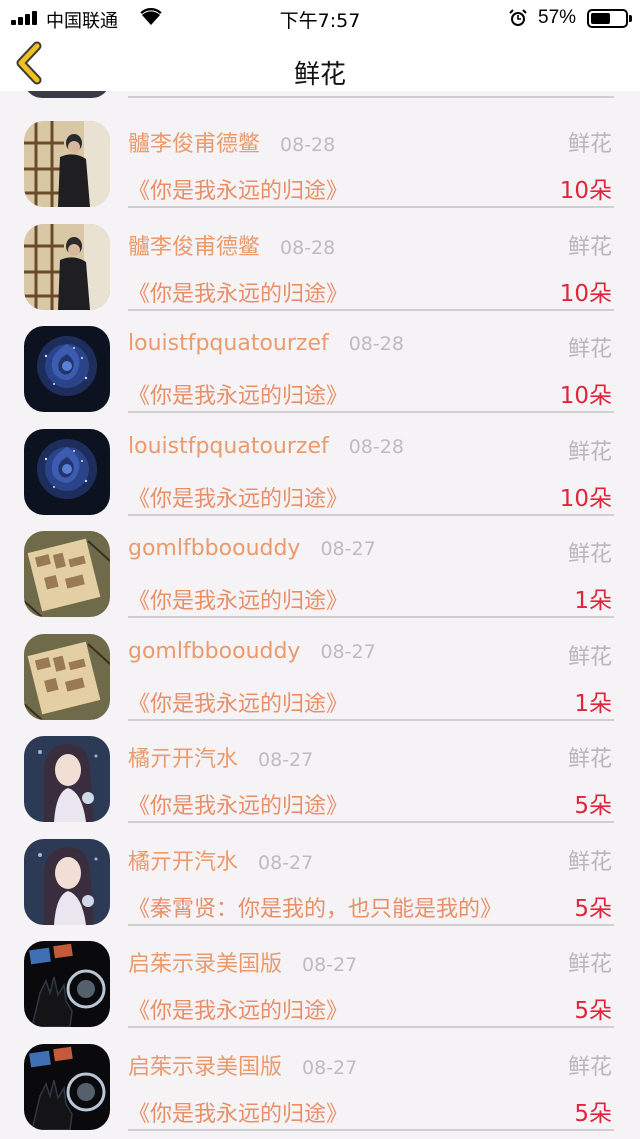  Describe the element at coordinates (320, 18) in the screenshot. I see `status-bar: 中国联通 下午7:57 57%` at that location.